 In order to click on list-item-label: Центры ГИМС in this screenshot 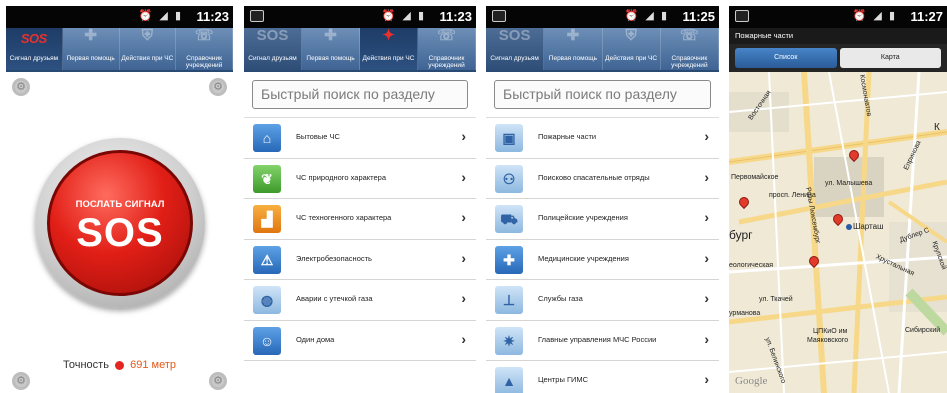, I will do `click(563, 379)`.